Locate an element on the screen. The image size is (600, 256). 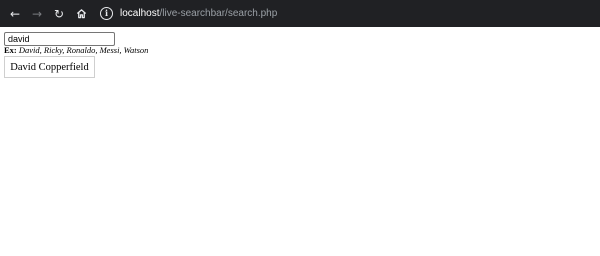
home-button is located at coordinates (81, 13).